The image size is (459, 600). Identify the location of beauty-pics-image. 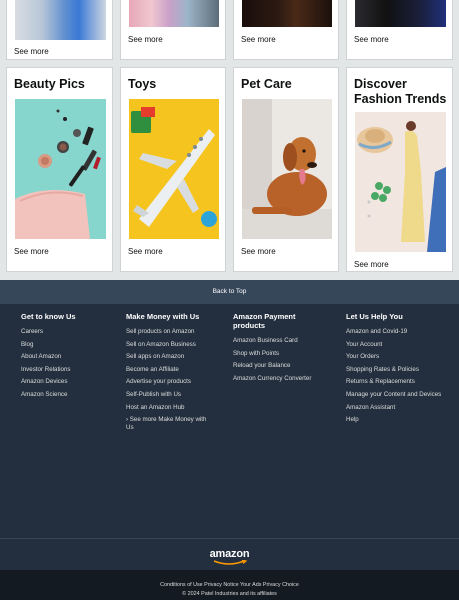
(60, 169).